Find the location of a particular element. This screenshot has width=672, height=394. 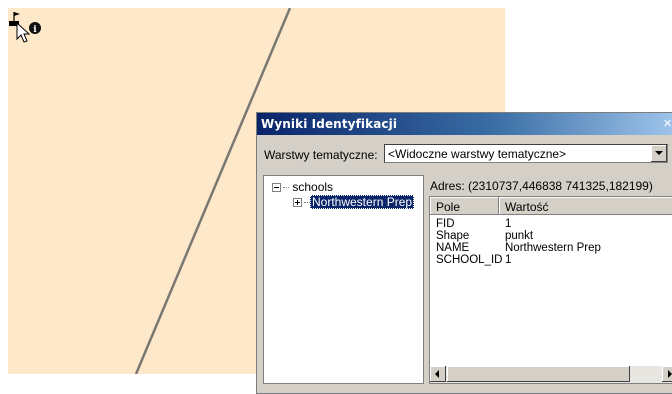

identify-cursor-icon: i is located at coordinates (25, 27).